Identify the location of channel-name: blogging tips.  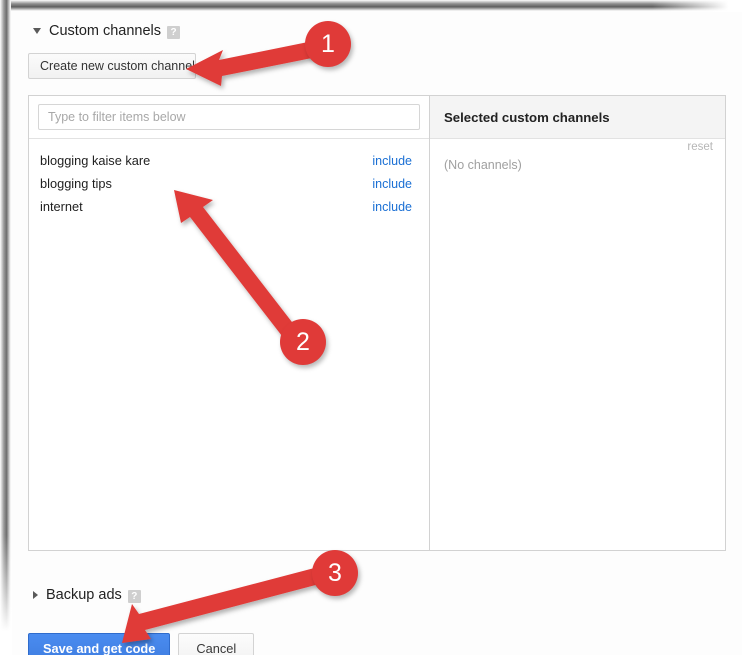
(76, 183).